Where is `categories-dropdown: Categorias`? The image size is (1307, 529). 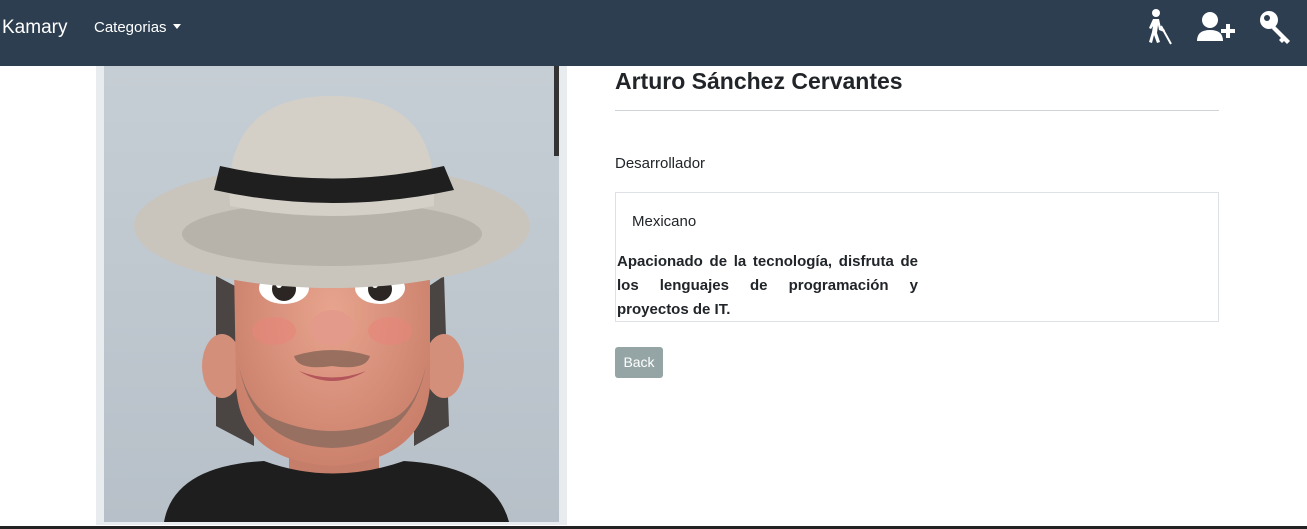 categories-dropdown: Categorias is located at coordinates (137, 28).